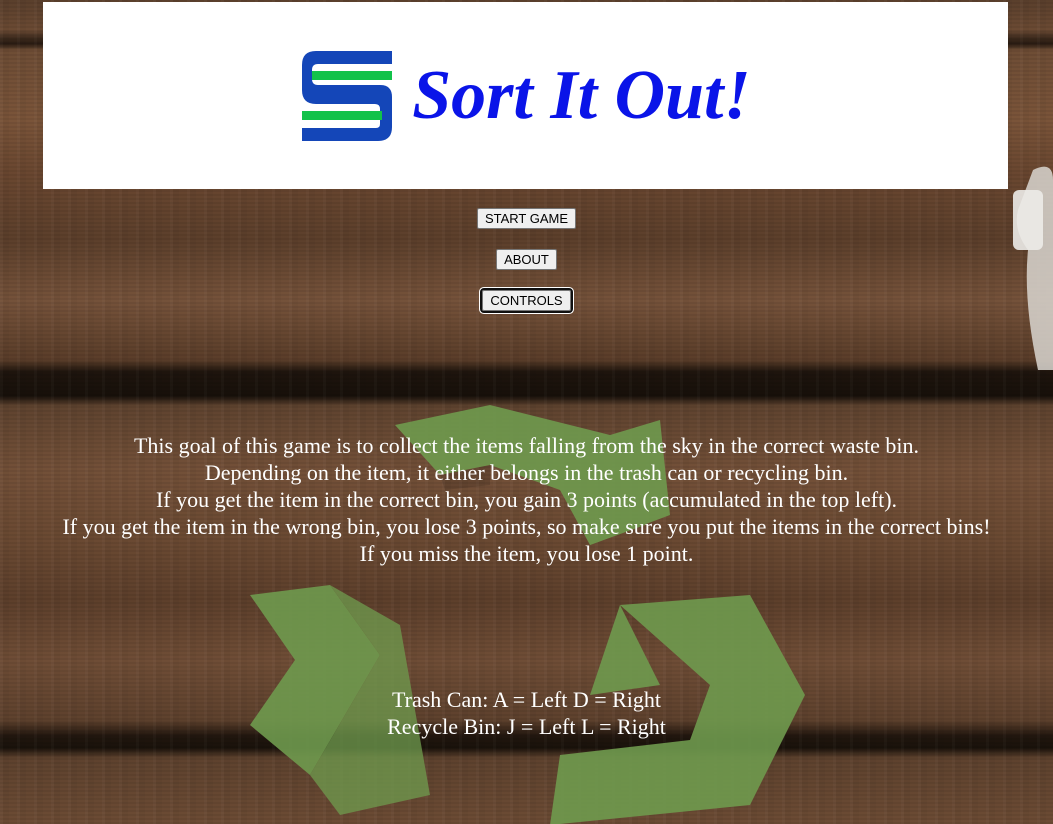 The image size is (1053, 824). I want to click on about-button: ABOUT, so click(526, 259).